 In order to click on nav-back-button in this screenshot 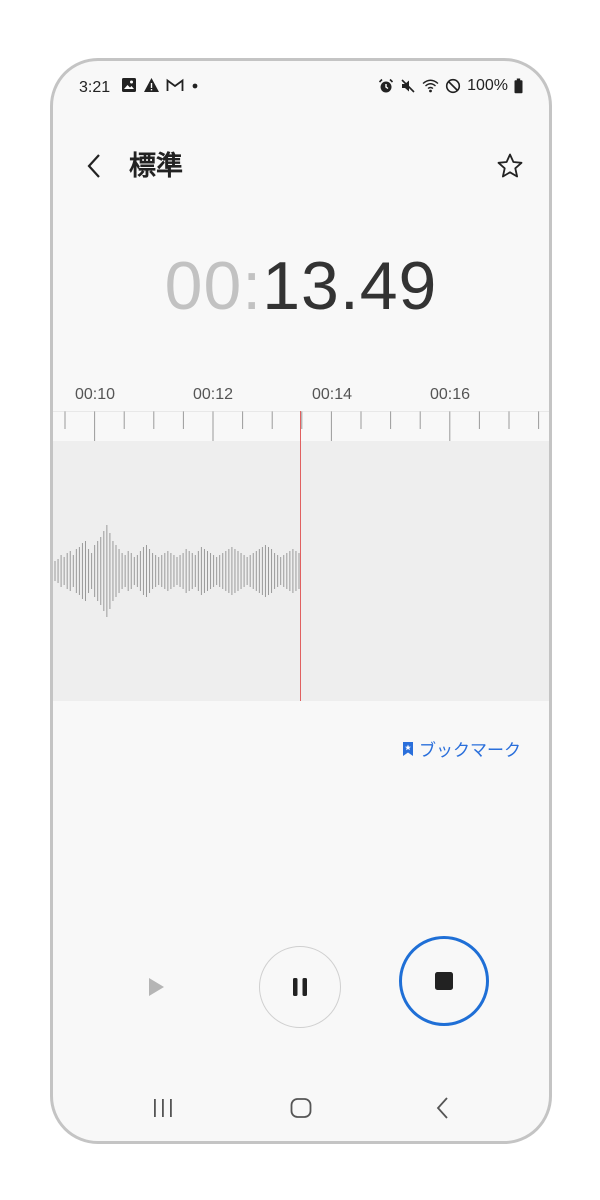, I will do `click(443, 1108)`.